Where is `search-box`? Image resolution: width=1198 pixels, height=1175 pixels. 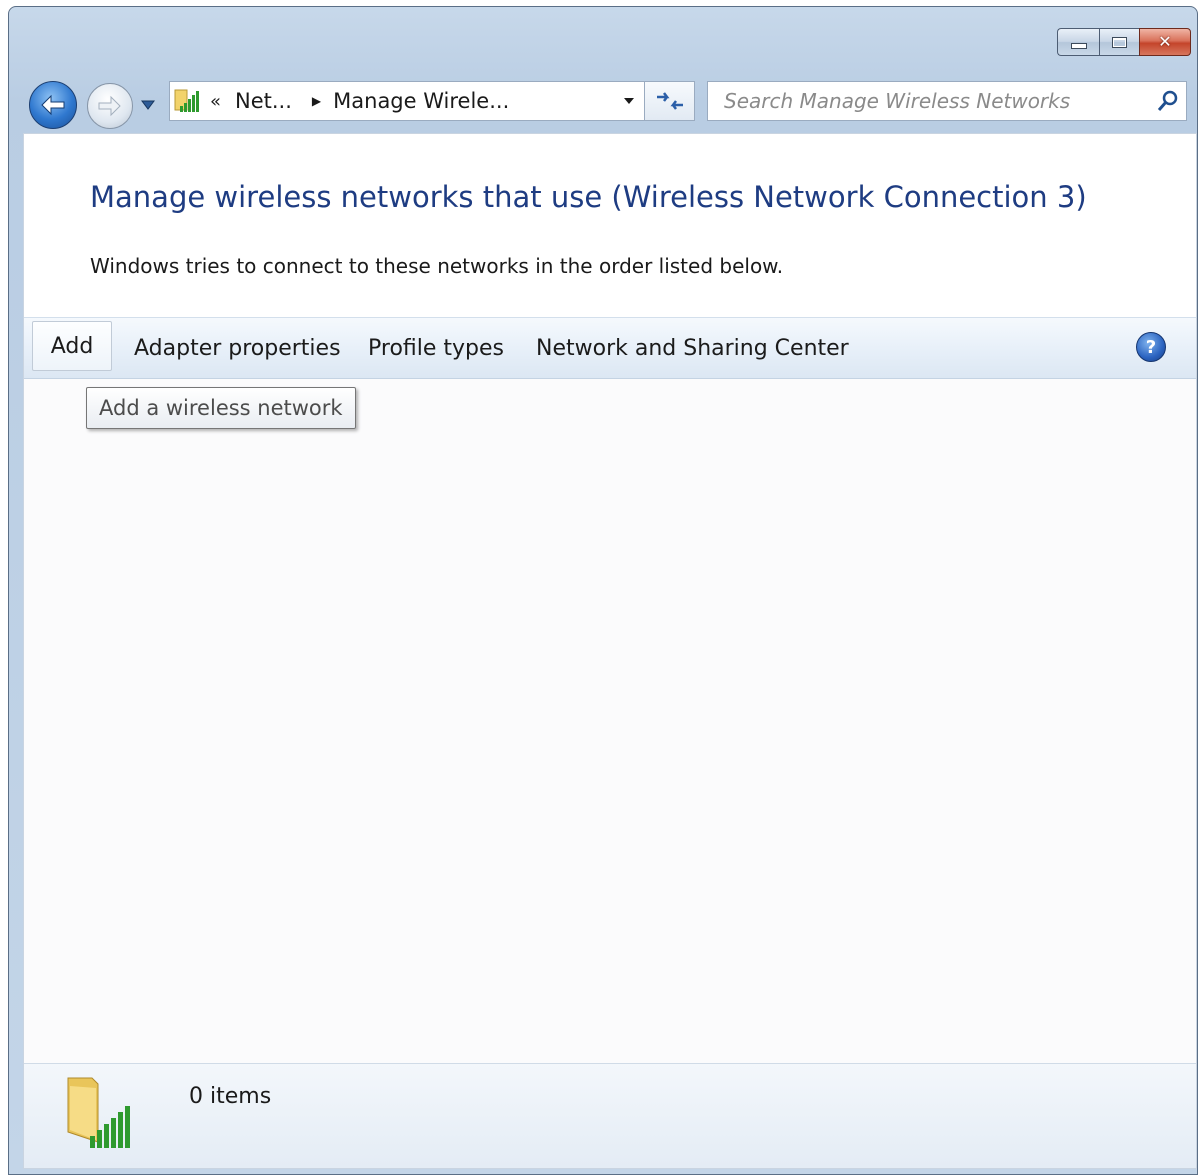 search-box is located at coordinates (947, 101).